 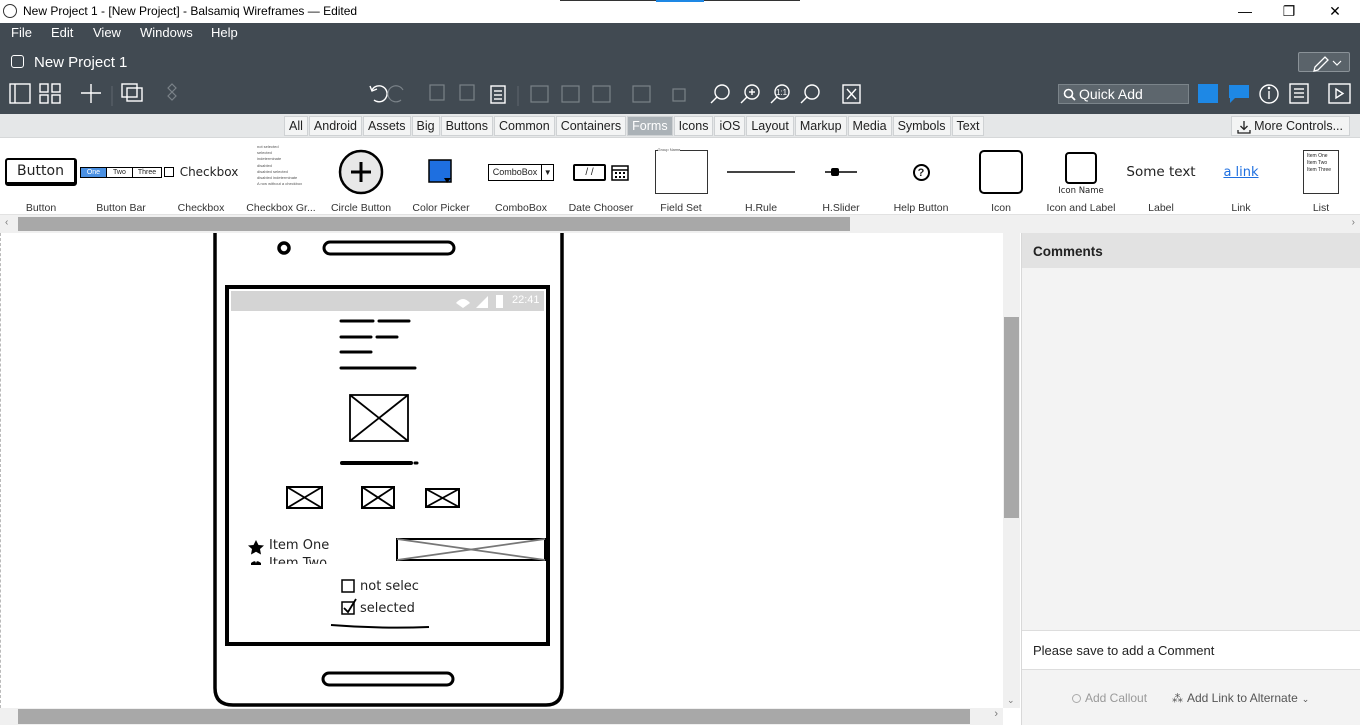 I want to click on color-swatch-icon, so click(x=440, y=171).